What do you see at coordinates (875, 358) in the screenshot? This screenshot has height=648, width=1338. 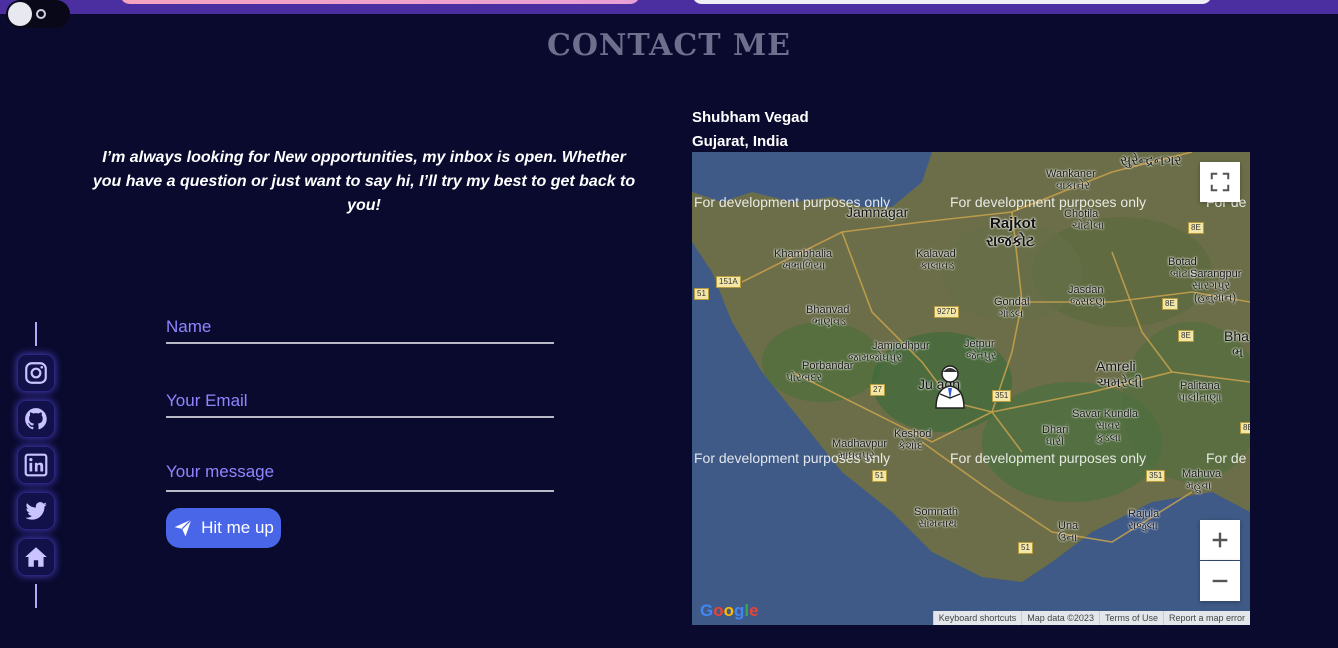 I see `map-label: જામજોધપુર` at bounding box center [875, 358].